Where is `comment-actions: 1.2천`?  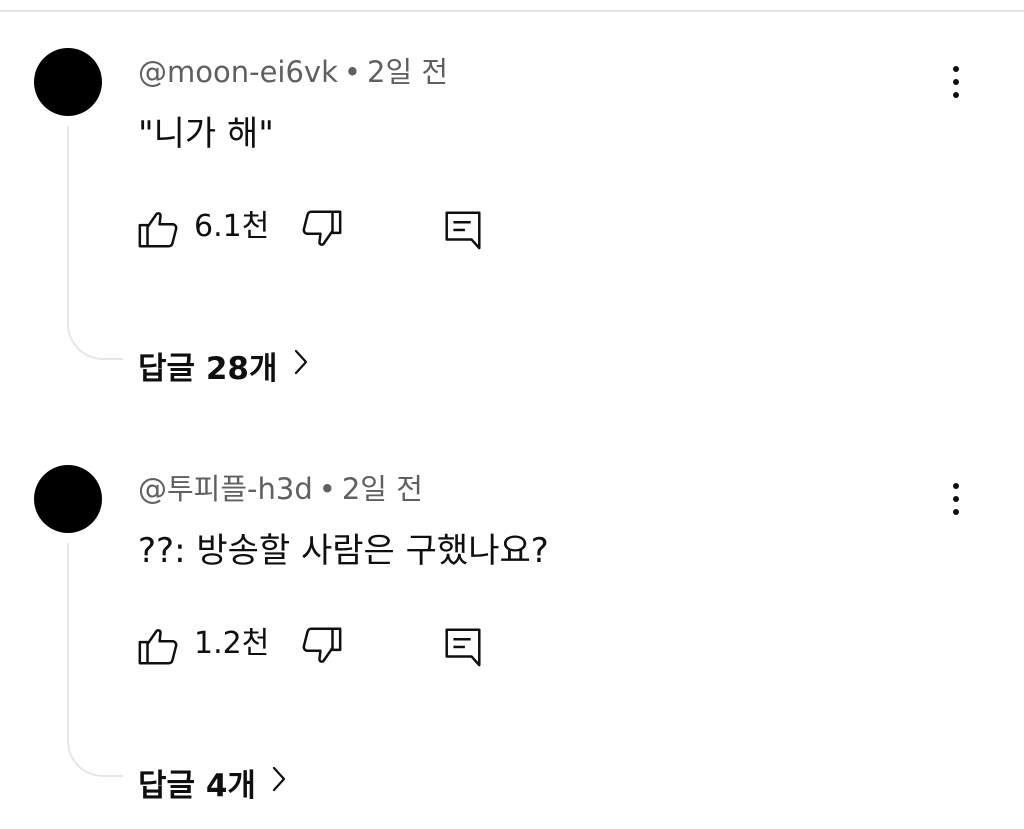 comment-actions: 1.2천 is located at coordinates (316, 644).